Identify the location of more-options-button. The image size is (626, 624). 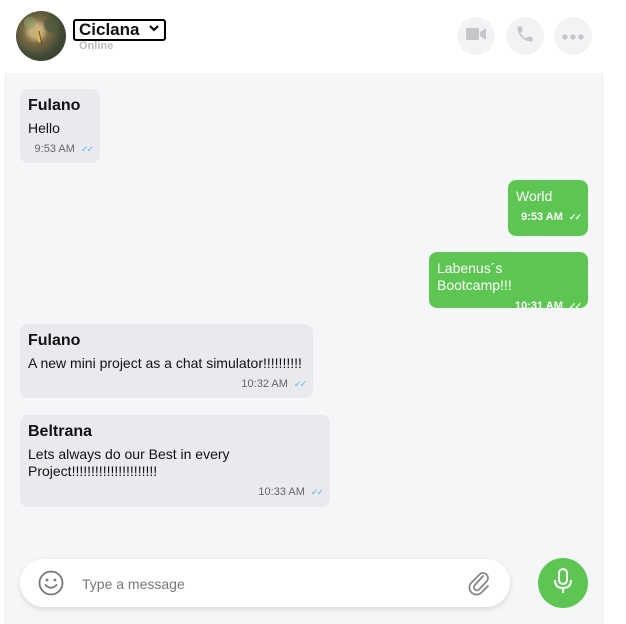
(573, 36).